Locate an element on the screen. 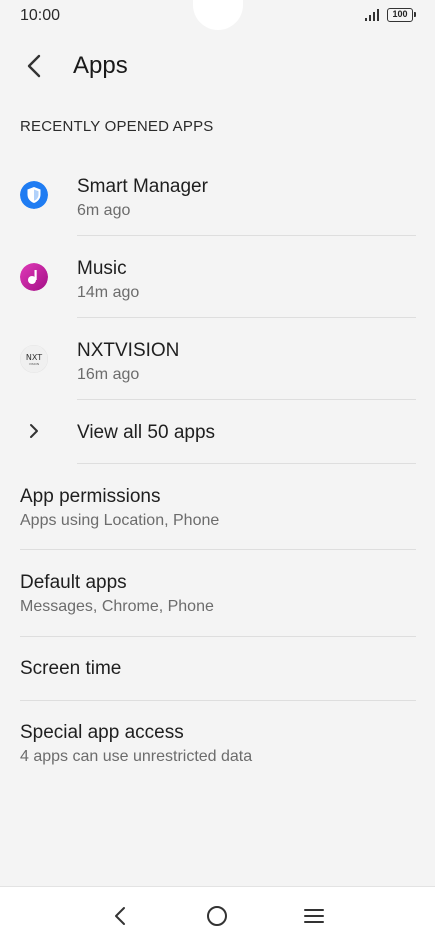  app-last-opened: 6m ago is located at coordinates (104, 210).